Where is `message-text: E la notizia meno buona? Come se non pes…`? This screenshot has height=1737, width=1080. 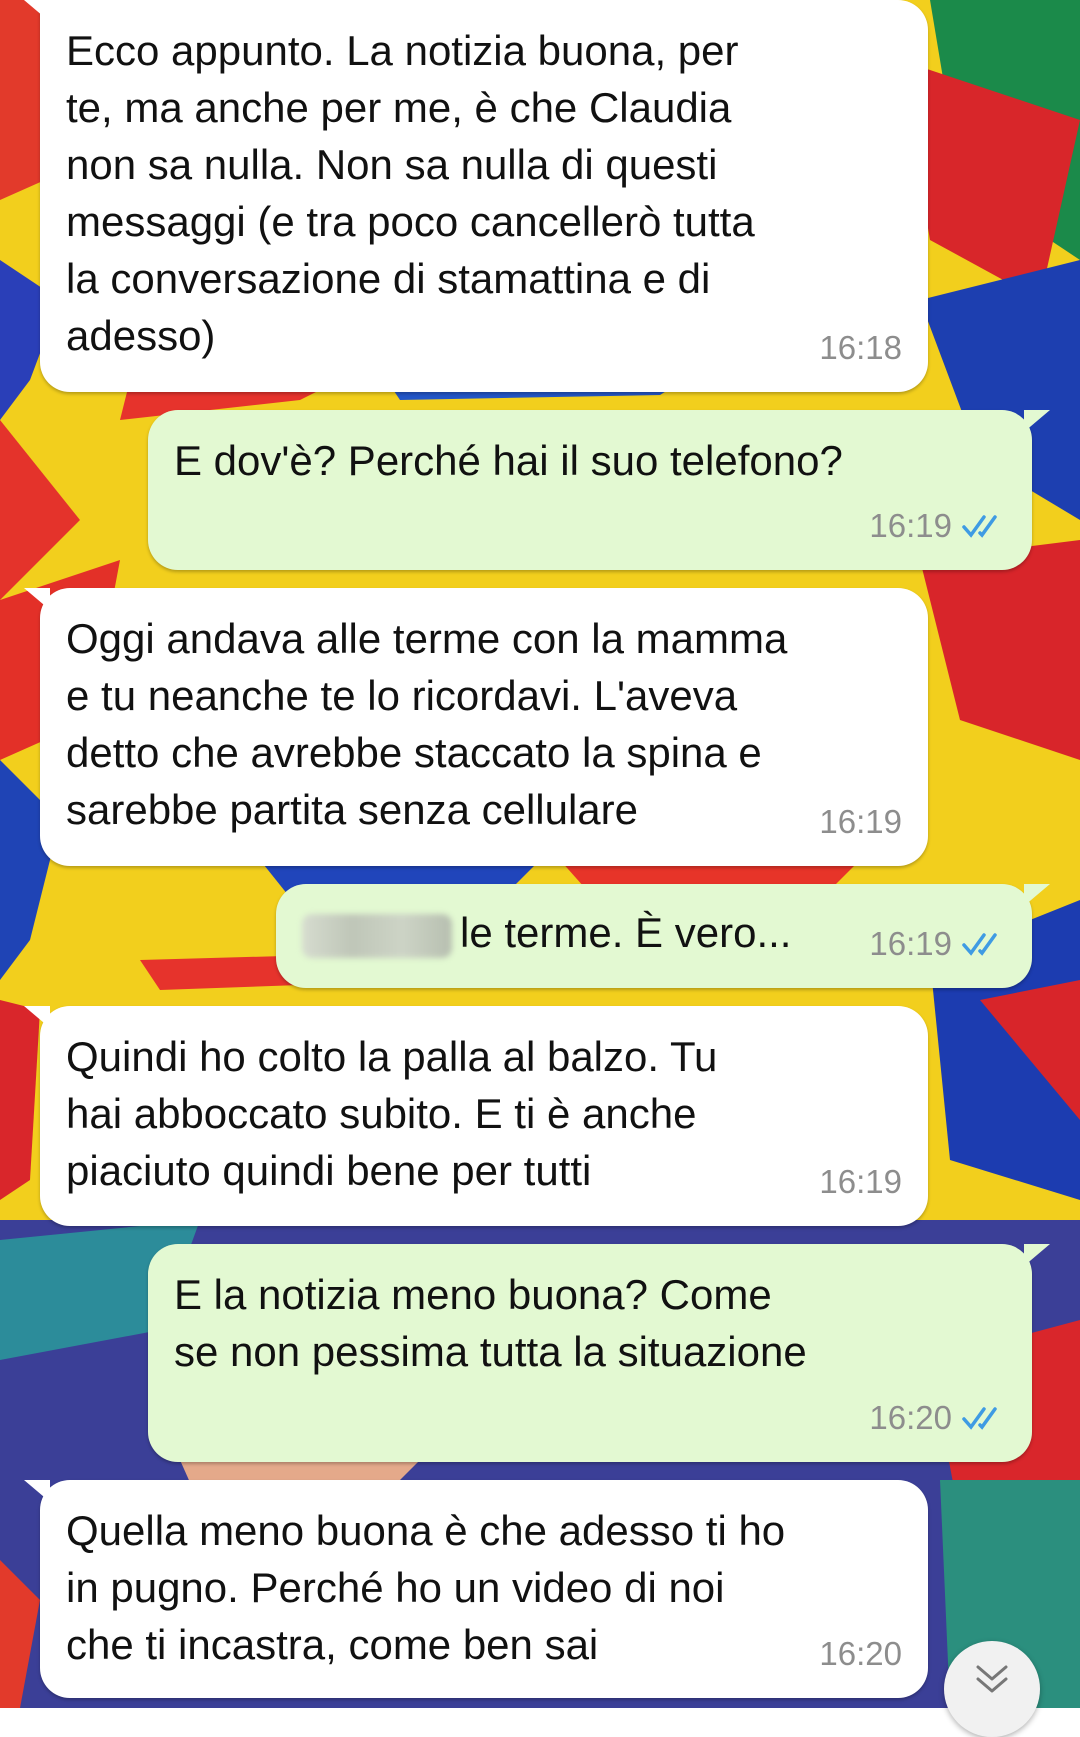
message-text: E la notizia meno buona? Come se non pes… is located at coordinates (490, 1323).